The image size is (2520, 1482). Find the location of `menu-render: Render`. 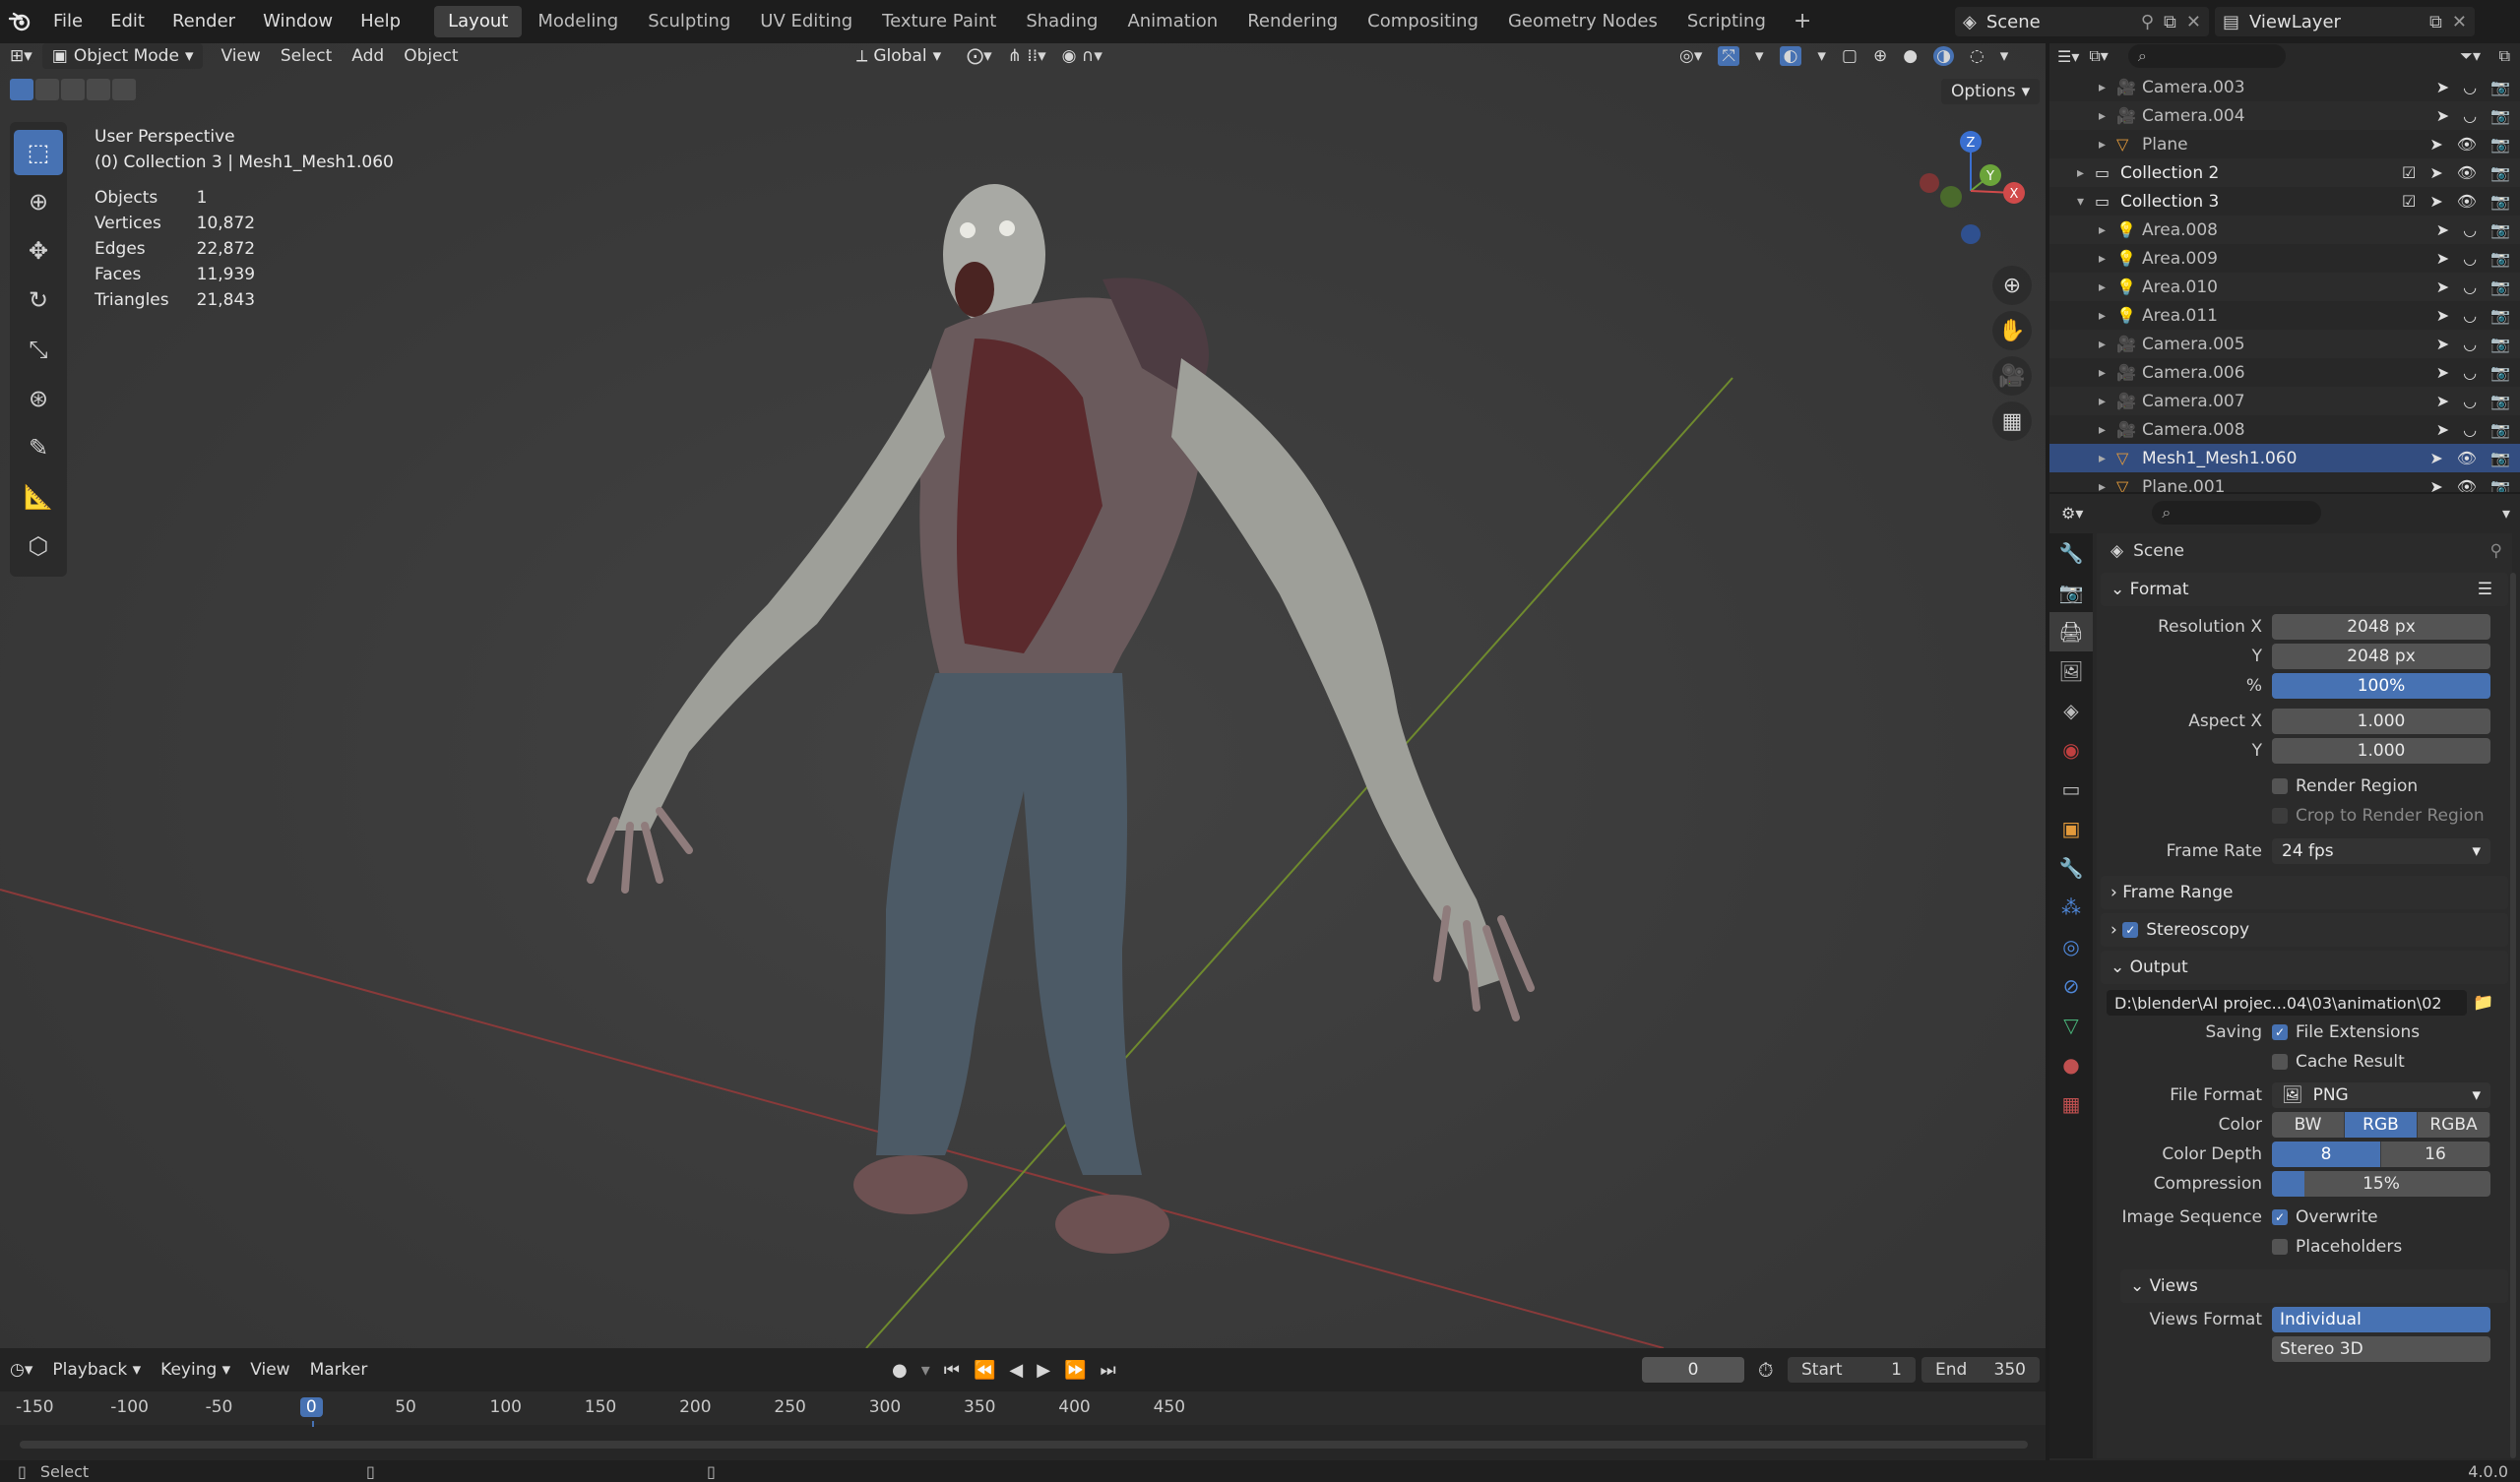

menu-render: Render is located at coordinates (203, 21).